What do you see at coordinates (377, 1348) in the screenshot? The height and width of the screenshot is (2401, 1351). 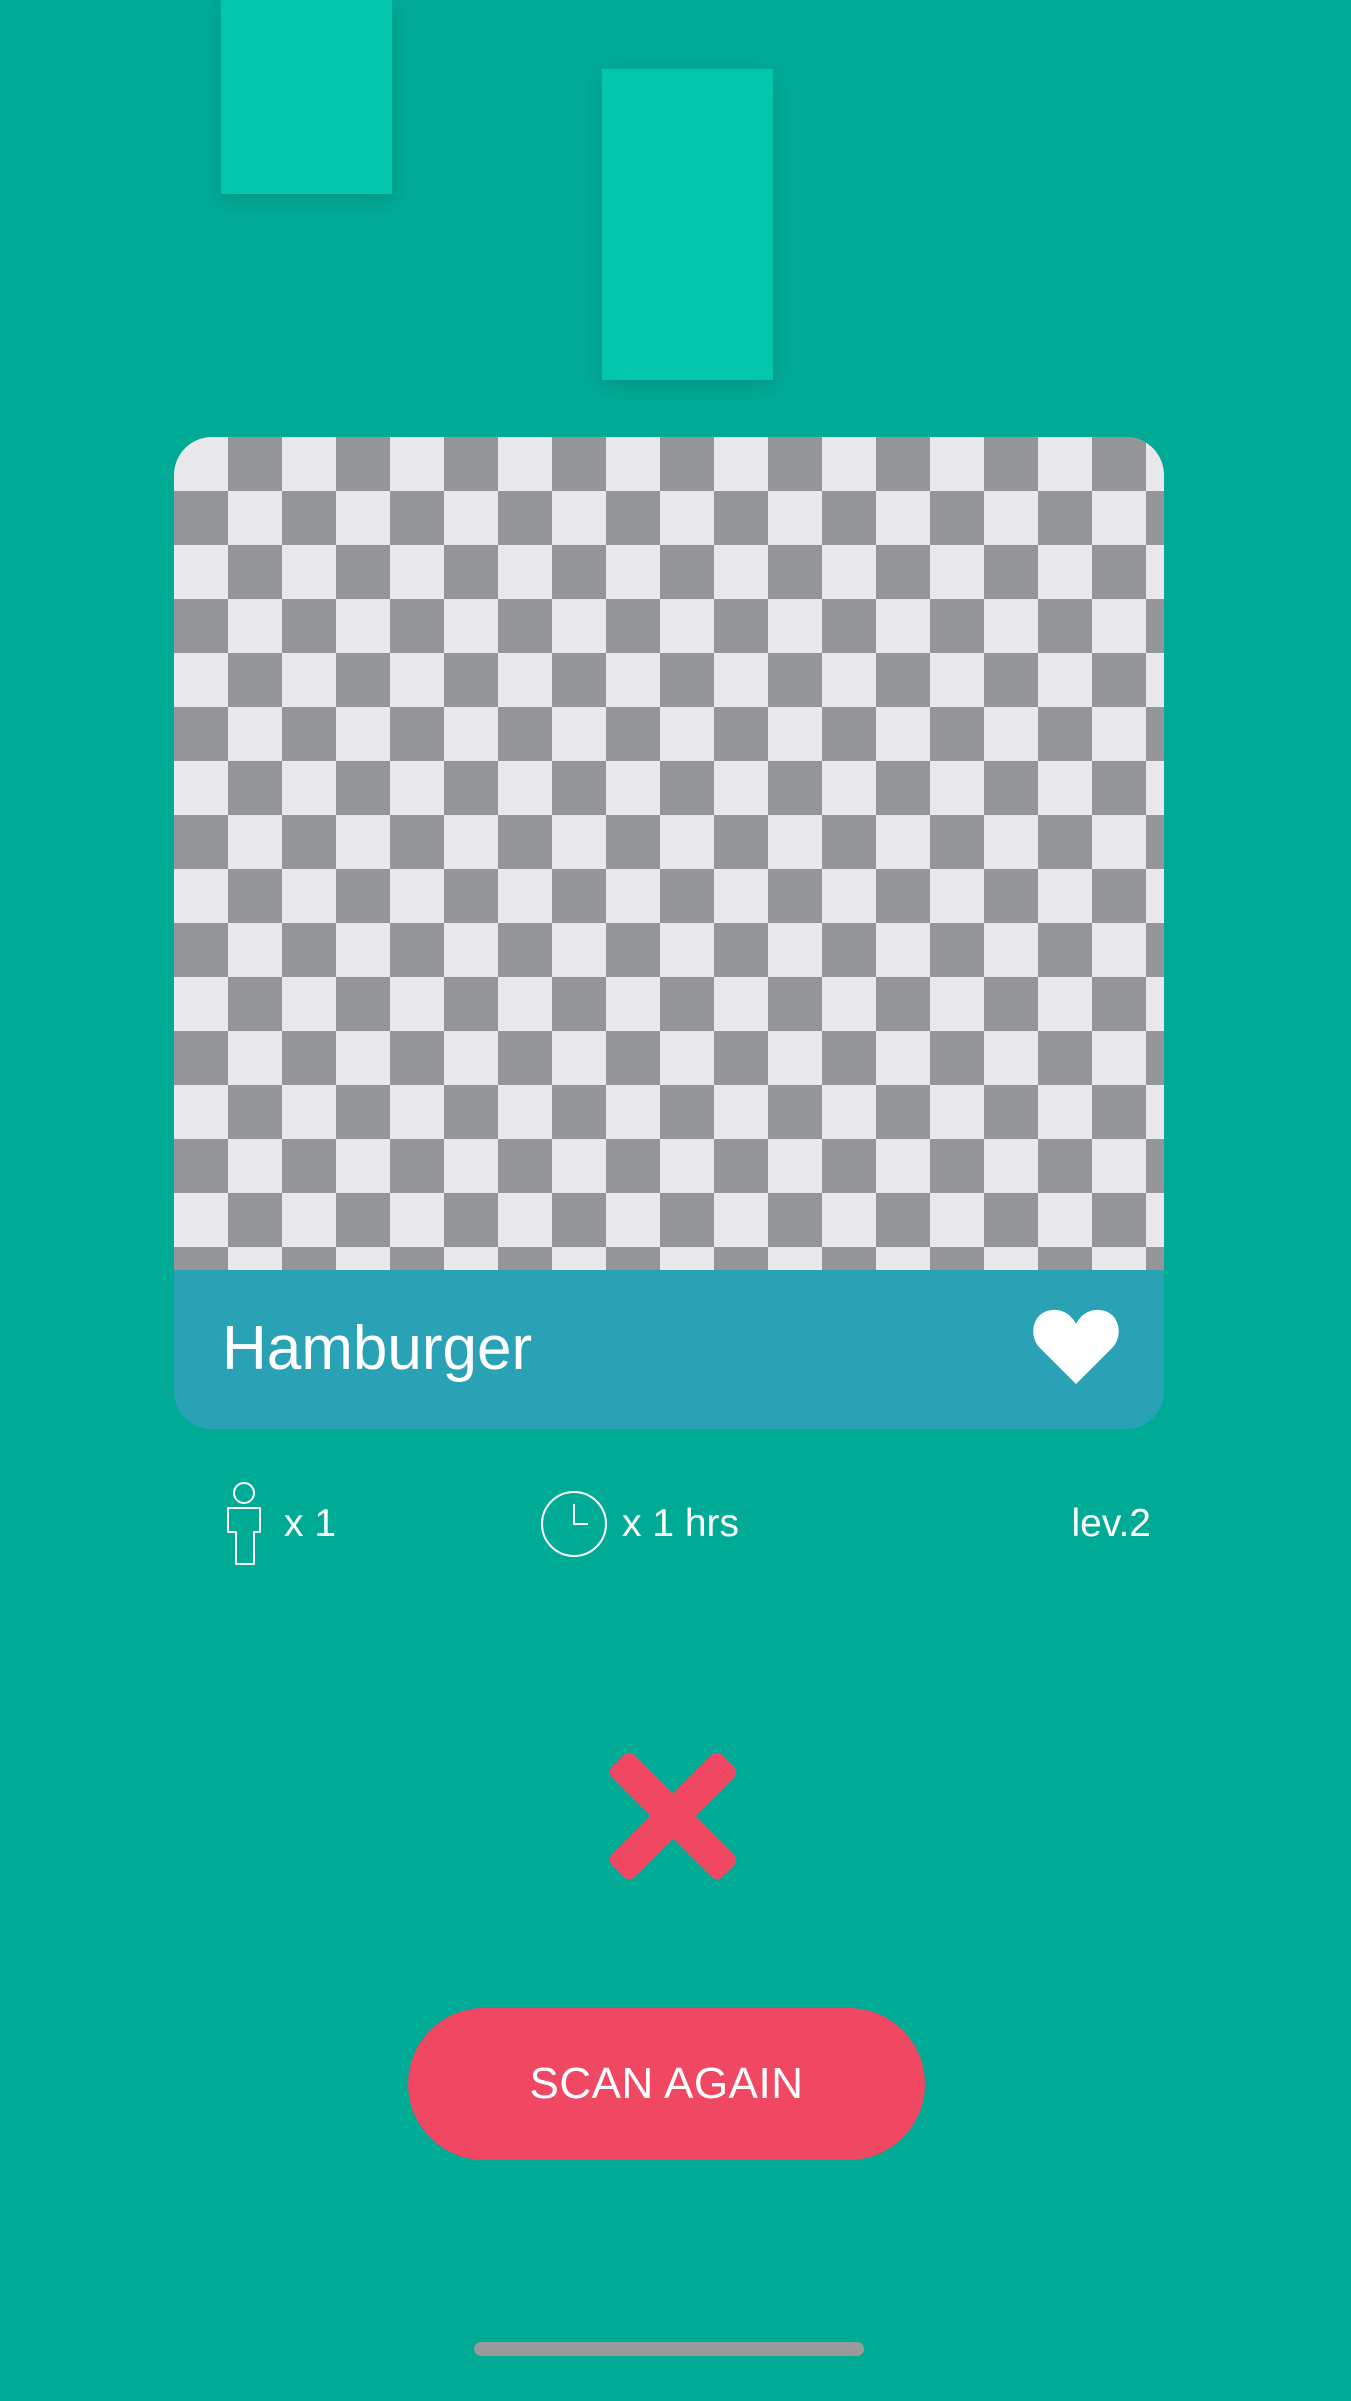 I see `recipe-title: Hamburger` at bounding box center [377, 1348].